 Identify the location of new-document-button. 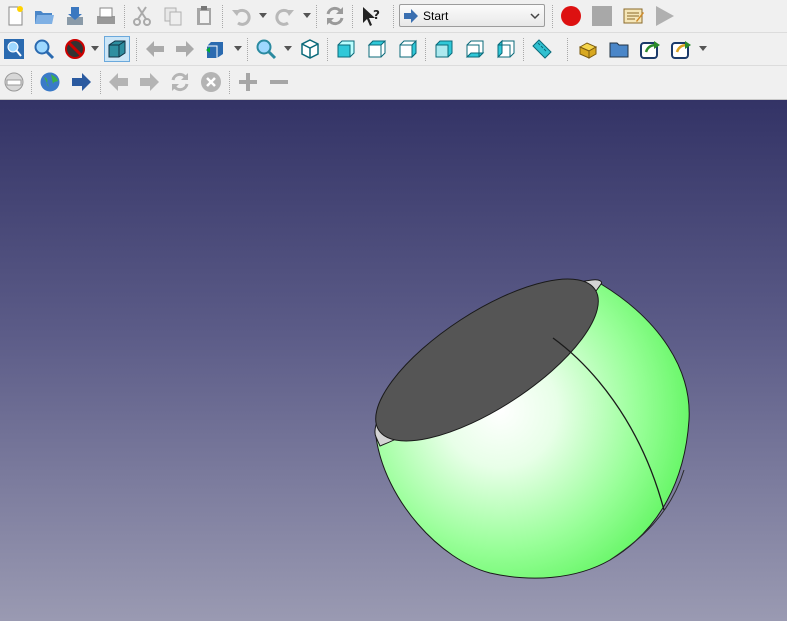
(15, 16).